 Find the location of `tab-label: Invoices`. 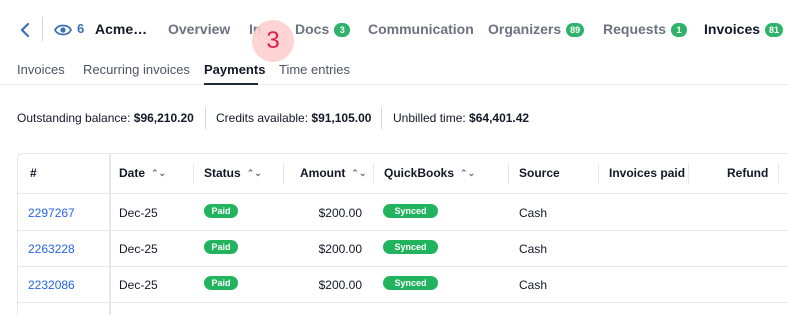

tab-label: Invoices is located at coordinates (732, 29).